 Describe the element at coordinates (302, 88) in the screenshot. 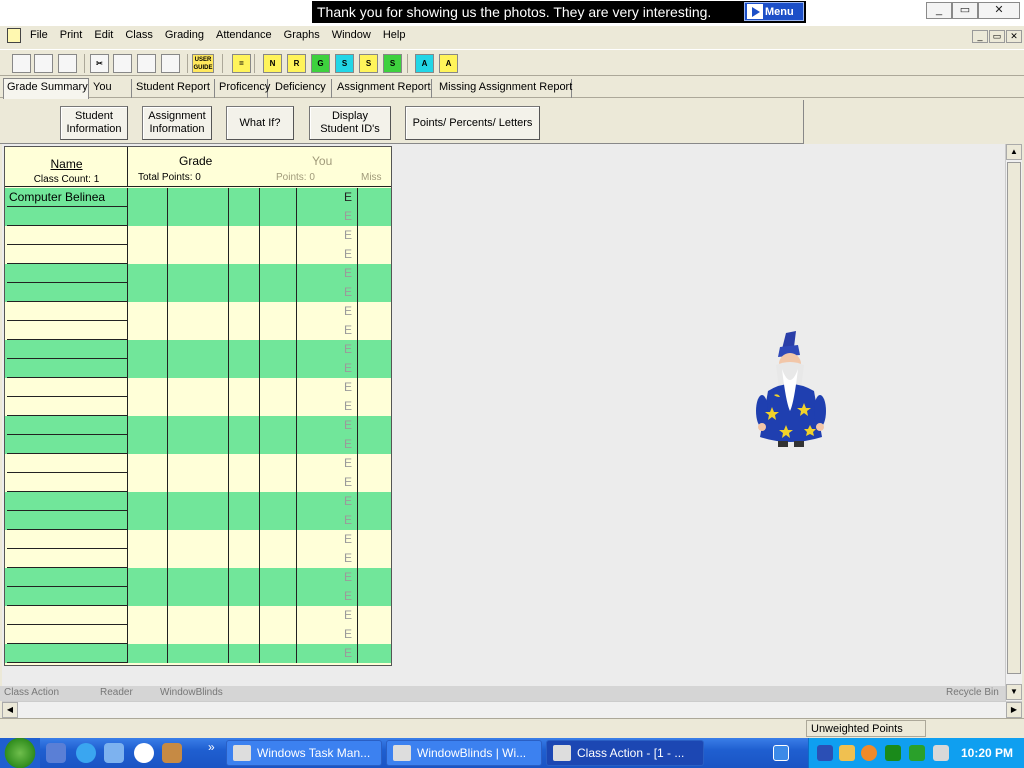

I see `tab-deficiency: Deficiency` at that location.